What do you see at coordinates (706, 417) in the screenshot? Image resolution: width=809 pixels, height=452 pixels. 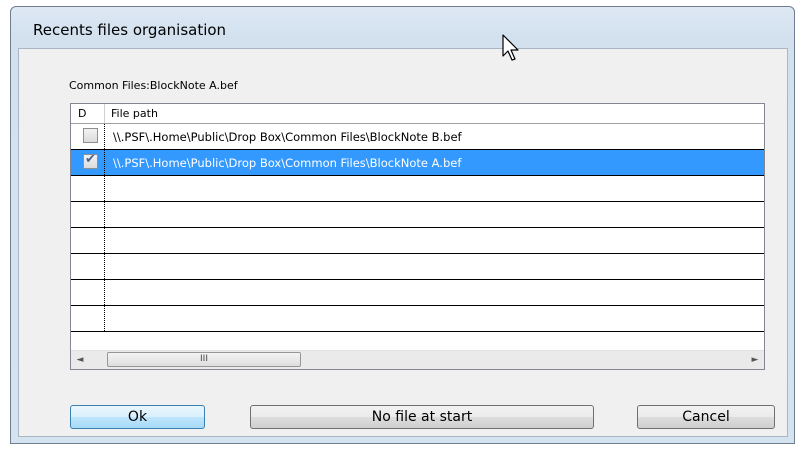 I see `cancel-button: Cancel` at bounding box center [706, 417].